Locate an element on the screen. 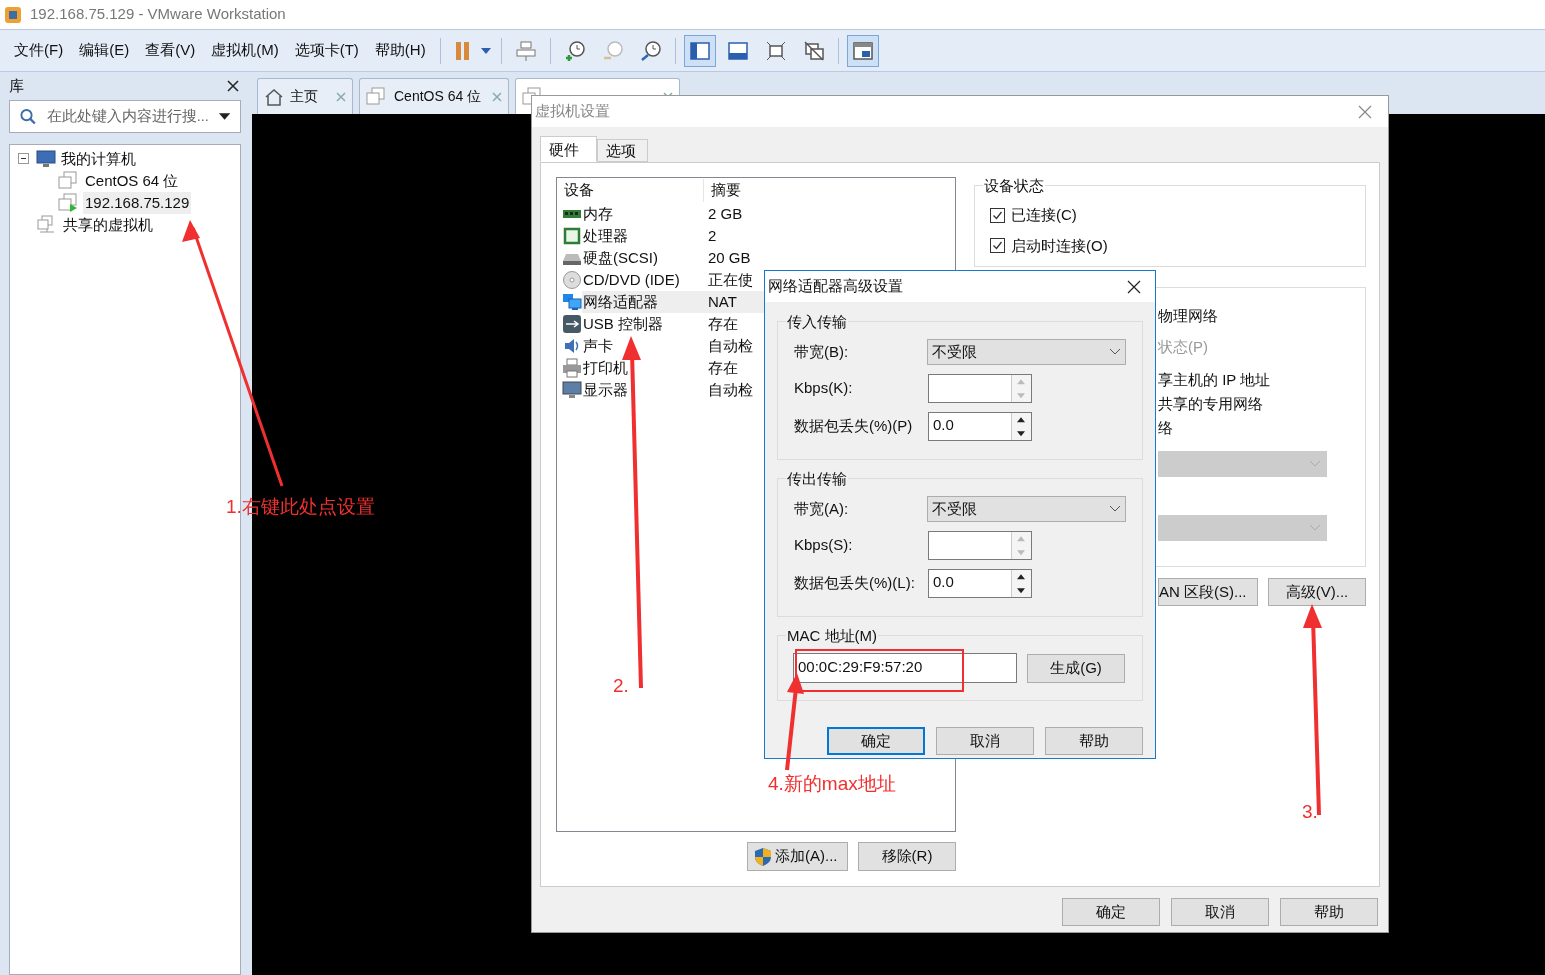 The width and height of the screenshot is (1545, 975). annotation-label: 4.新的max地址 is located at coordinates (832, 784).